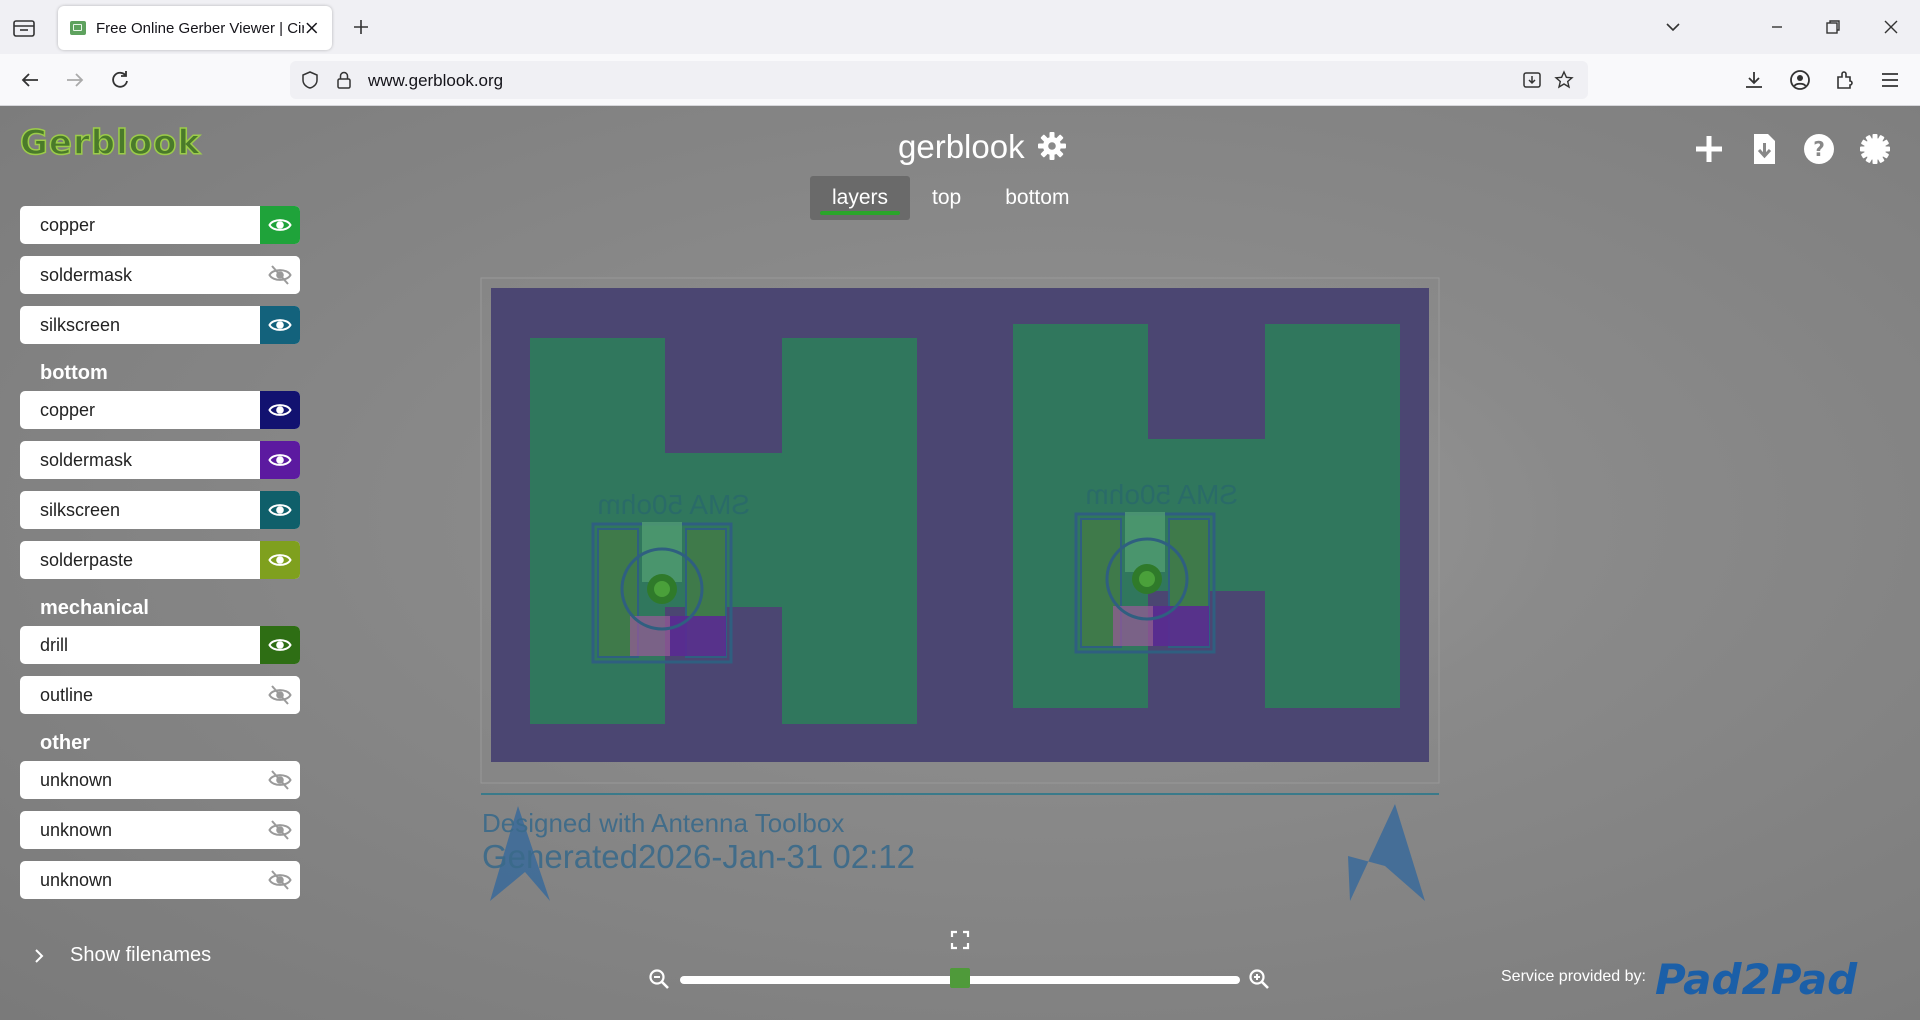 The height and width of the screenshot is (1020, 1920). What do you see at coordinates (94, 608) in the screenshot?
I see `group-heading-mechanical: mechanical` at bounding box center [94, 608].